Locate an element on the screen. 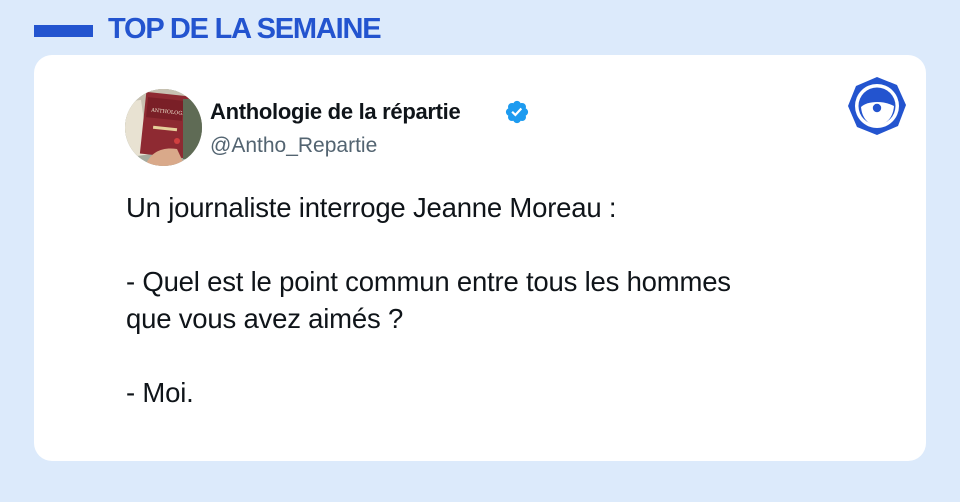 The height and width of the screenshot is (502, 960). author-name: Anthologie de la répartie is located at coordinates (335, 112).